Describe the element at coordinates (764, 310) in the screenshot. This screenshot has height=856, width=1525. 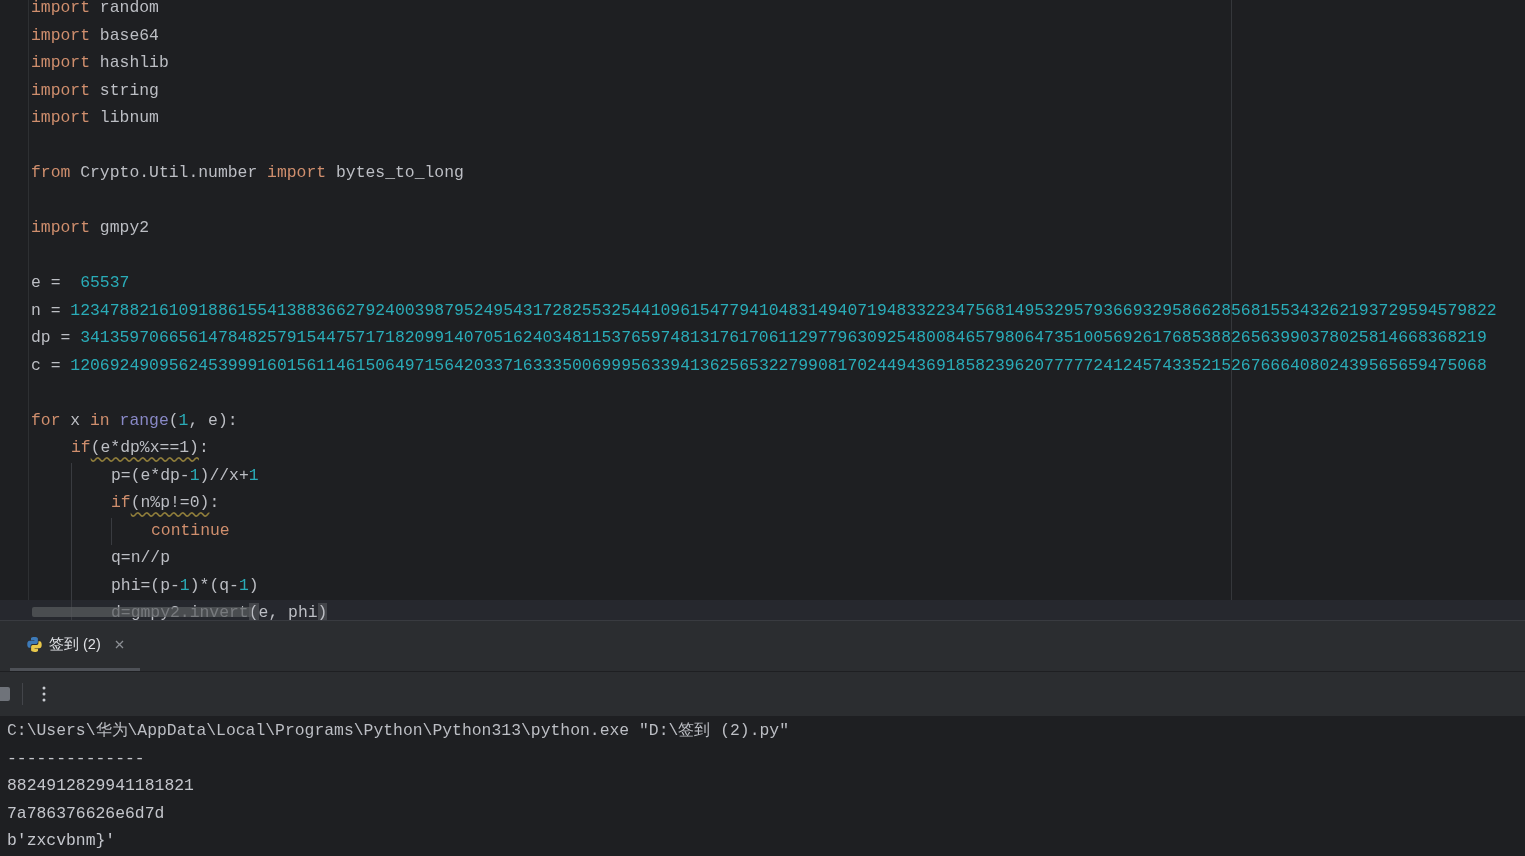
I see `code-line: n = 1234788216109188615541388366279240039879524954317282553254410961547794104831494071948332234756814953295793669329586628568155343262193729594579822` at that location.